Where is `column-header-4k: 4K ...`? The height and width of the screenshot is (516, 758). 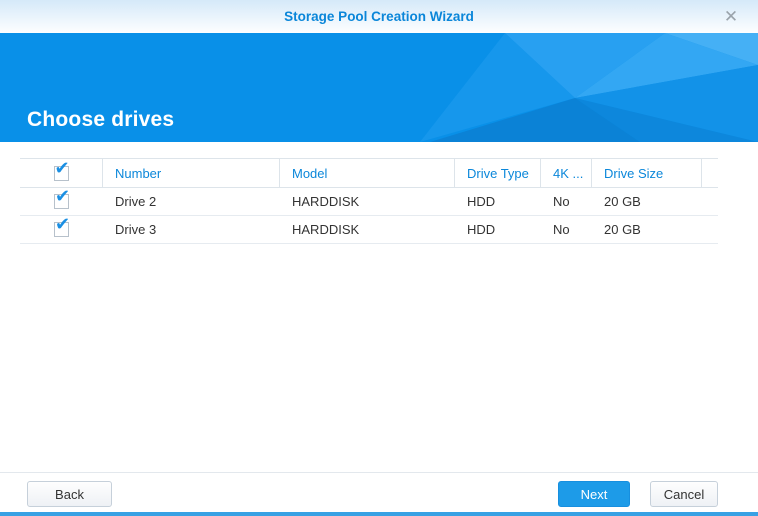 column-header-4k: 4K ... is located at coordinates (566, 173).